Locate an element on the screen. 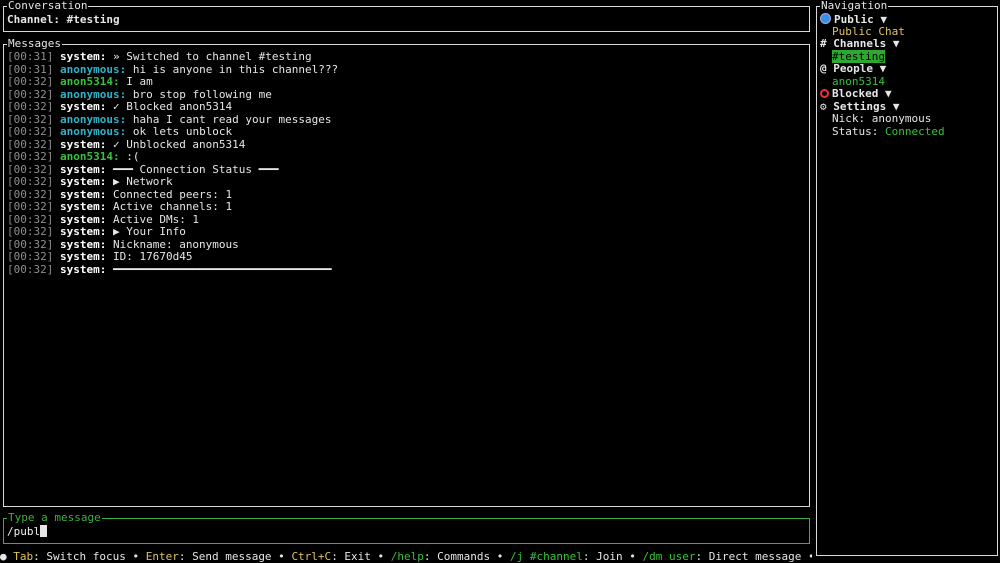  shortcut-text: : Exit • is located at coordinates (361, 556).